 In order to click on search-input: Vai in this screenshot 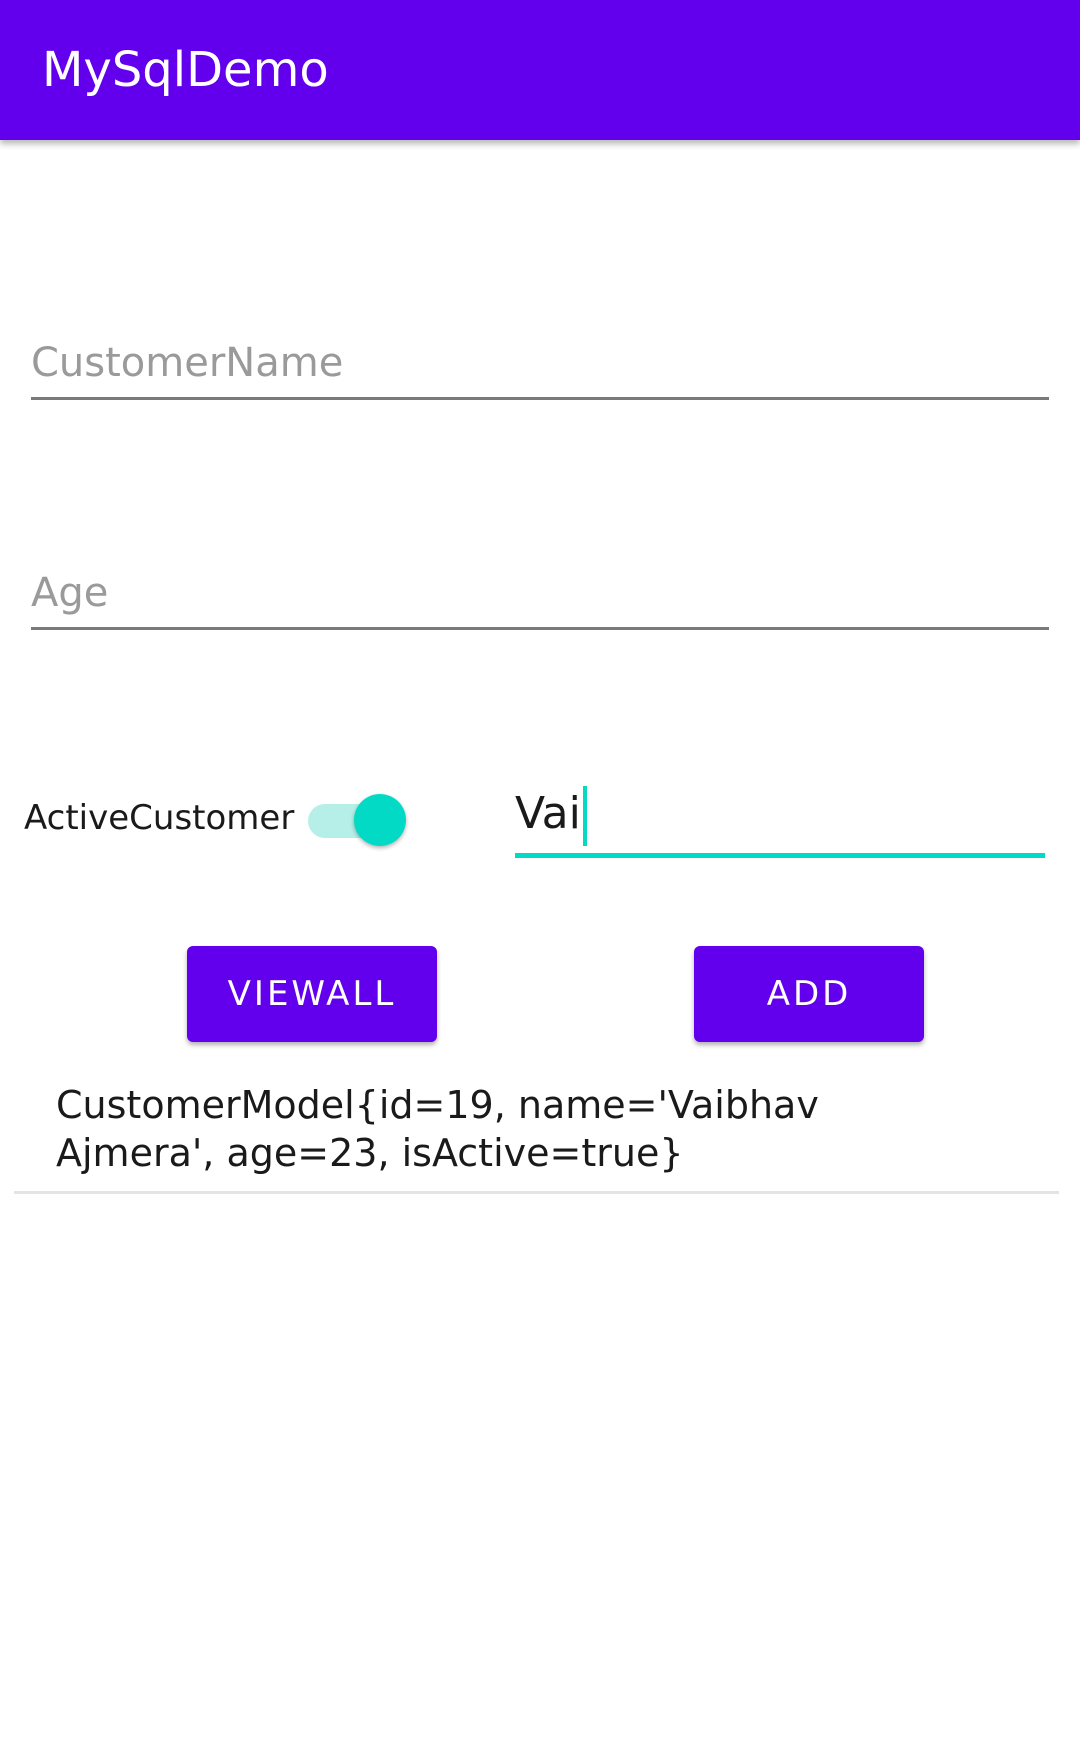, I will do `click(551, 816)`.